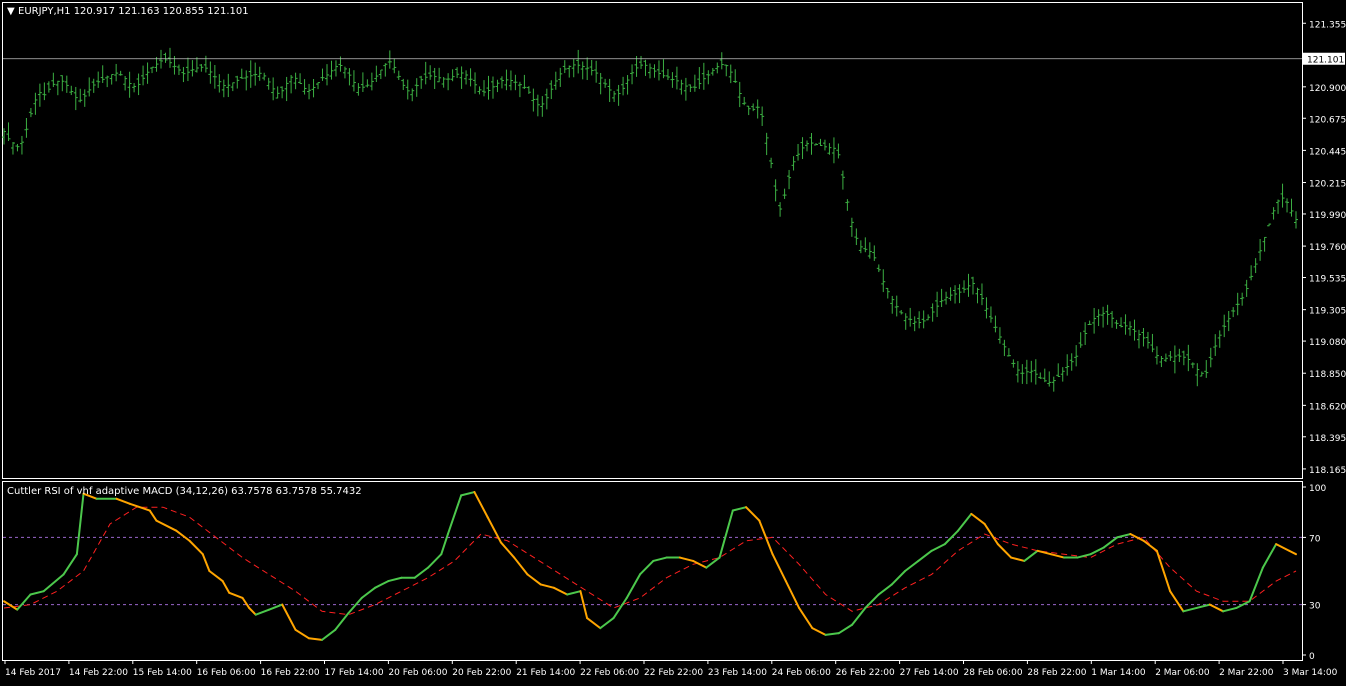 The image size is (1346, 686). What do you see at coordinates (1327, 120) in the screenshot?
I see `price-tick-label: 120.675` at bounding box center [1327, 120].